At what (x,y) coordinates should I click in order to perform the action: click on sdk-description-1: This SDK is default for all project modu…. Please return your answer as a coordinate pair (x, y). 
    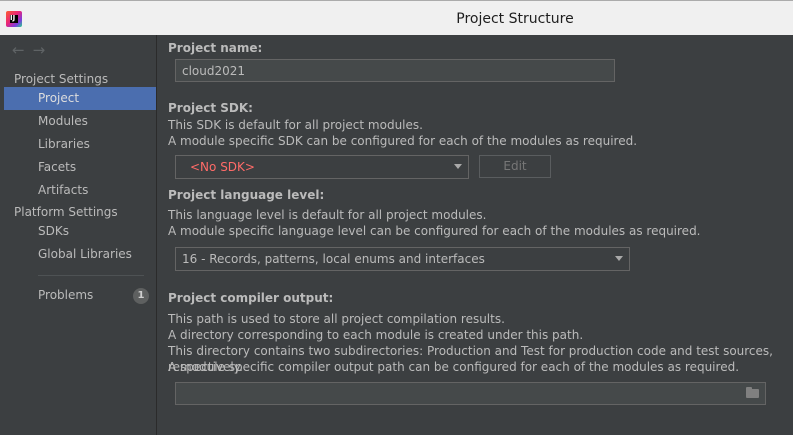
    Looking at the image, I should click on (295, 125).